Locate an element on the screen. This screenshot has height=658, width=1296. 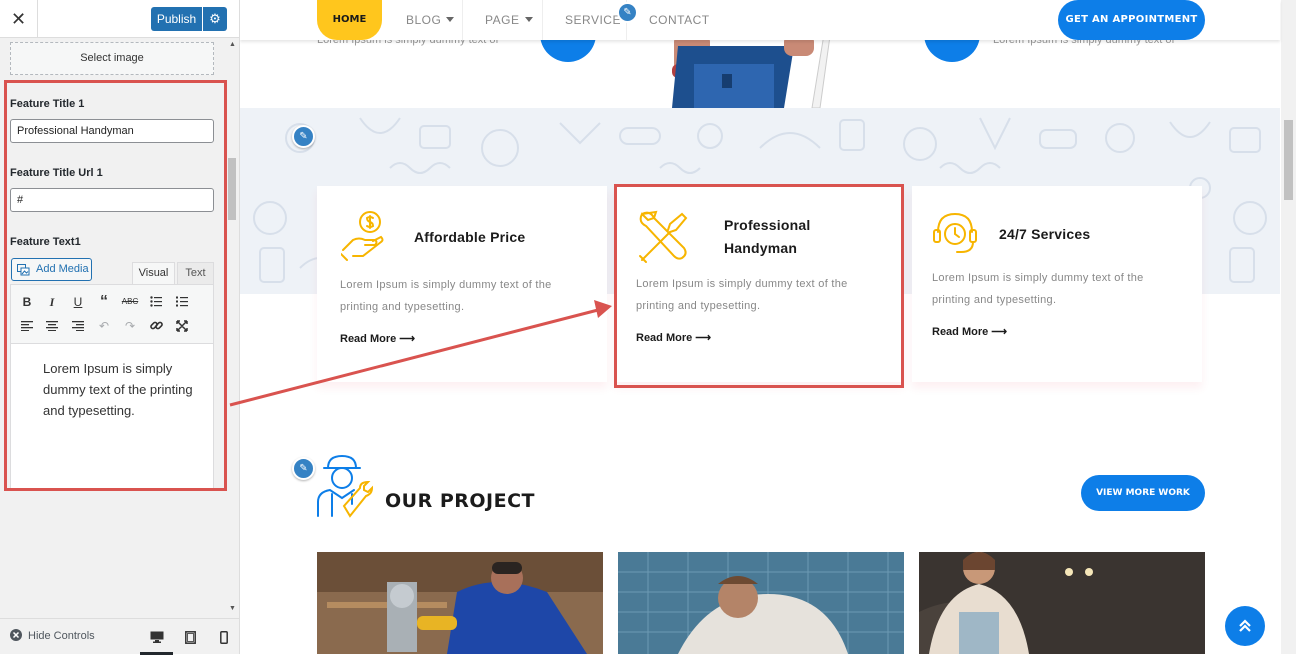
publish-settings-gear-icon: ⚙ is located at coordinates (215, 19).